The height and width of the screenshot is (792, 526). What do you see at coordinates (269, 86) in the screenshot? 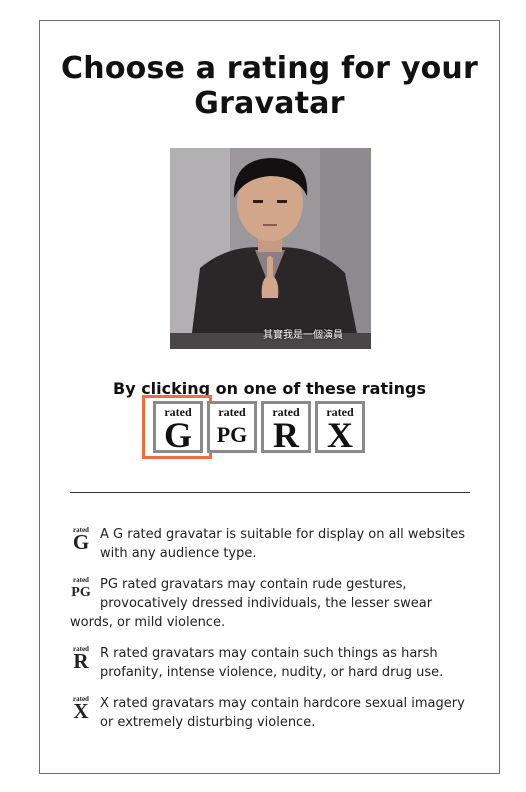
I see `page-title: Choose a rating for your Gravatar` at bounding box center [269, 86].